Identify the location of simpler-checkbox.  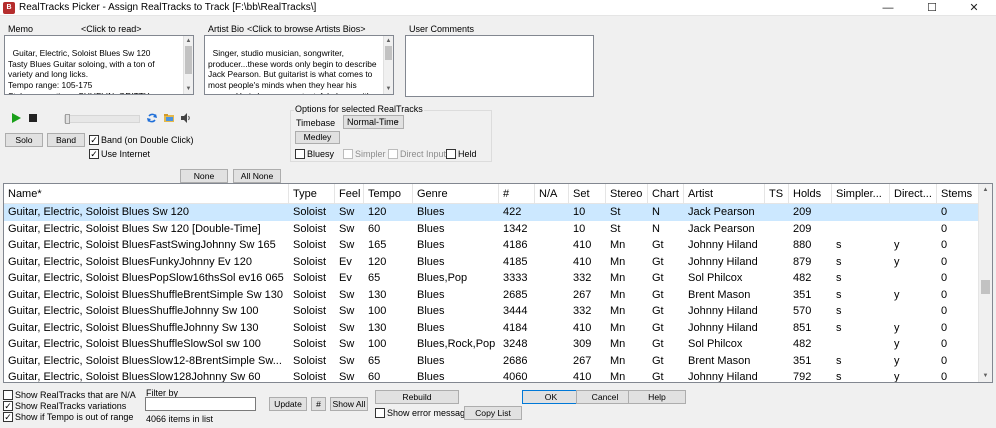
(348, 154).